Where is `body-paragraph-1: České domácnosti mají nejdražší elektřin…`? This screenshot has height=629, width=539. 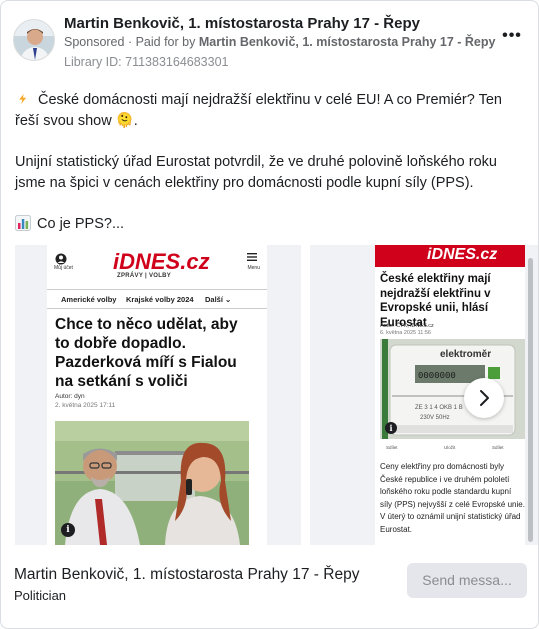
body-paragraph-1: České domácnosti mají nejdražší elektřin… is located at coordinates (265, 111).